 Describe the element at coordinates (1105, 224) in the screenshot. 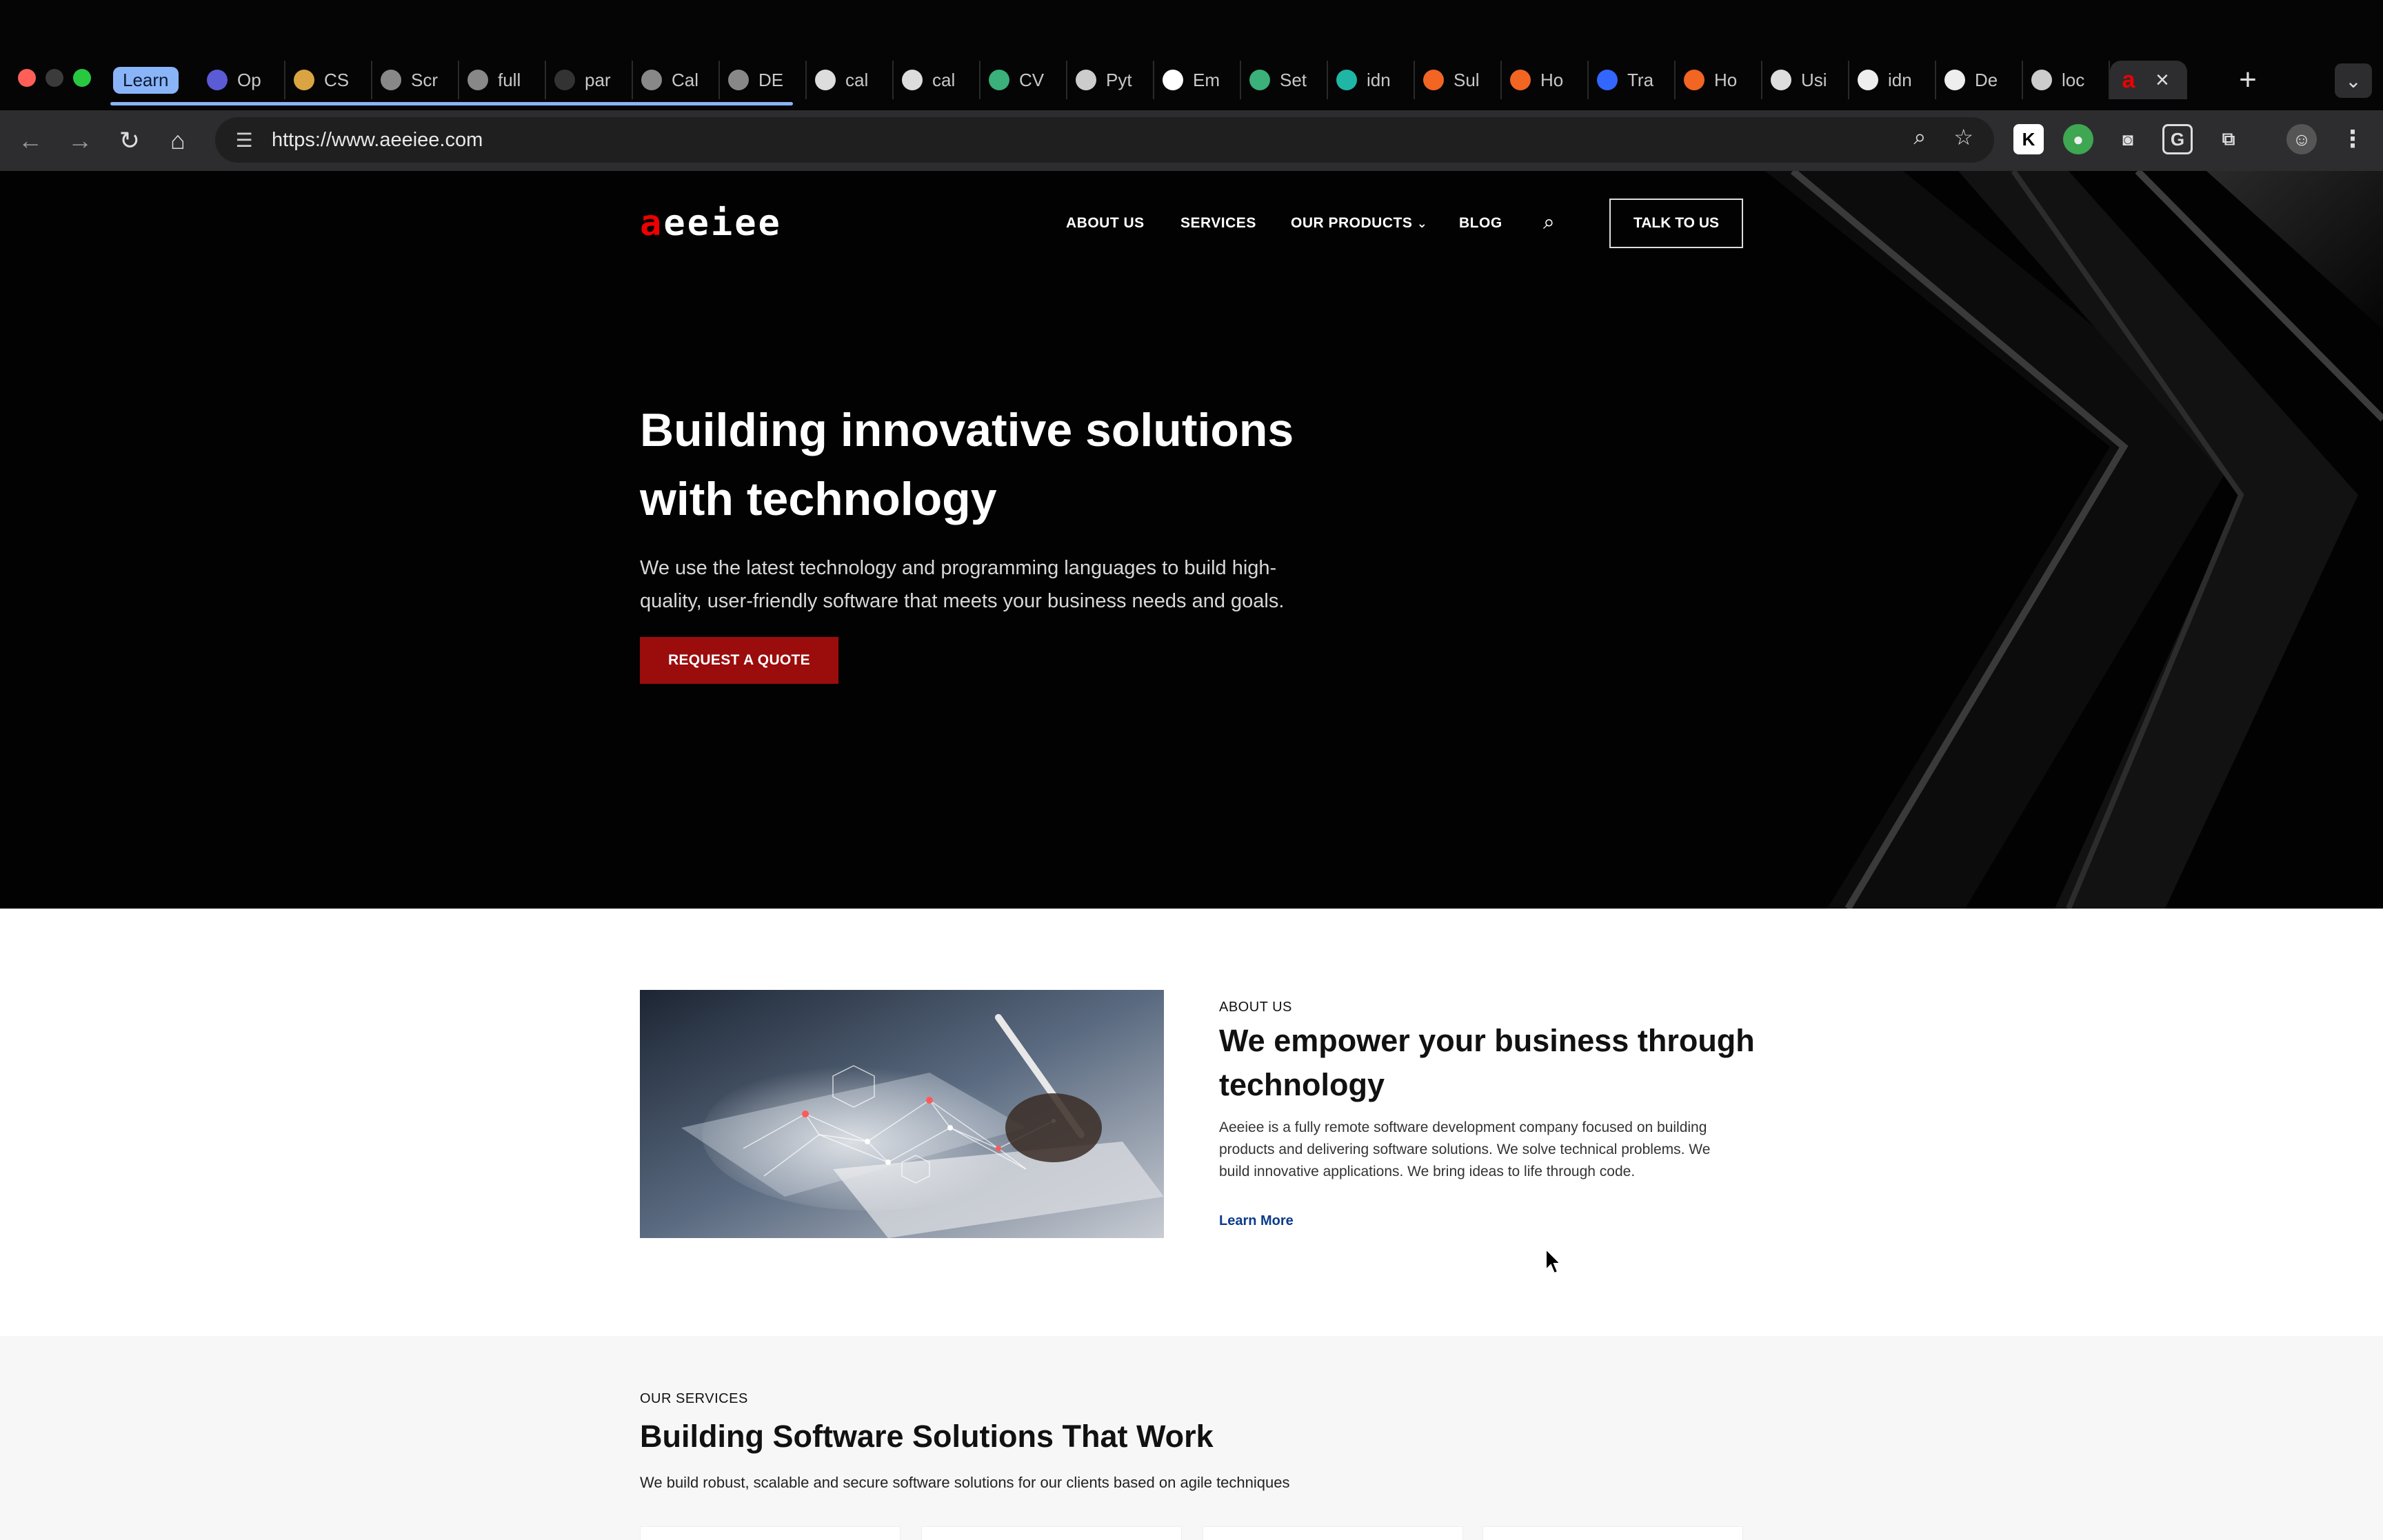

I see `nav-about-link: ABOUT US` at that location.